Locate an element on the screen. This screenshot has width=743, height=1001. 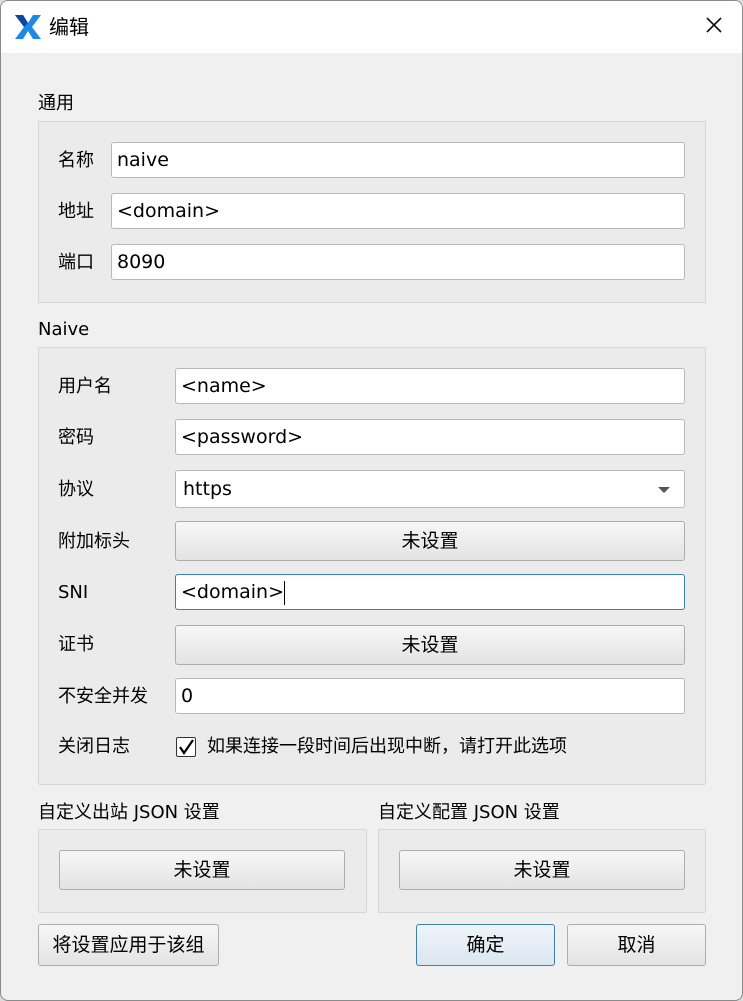
name-label: 名称 is located at coordinates (76, 160).